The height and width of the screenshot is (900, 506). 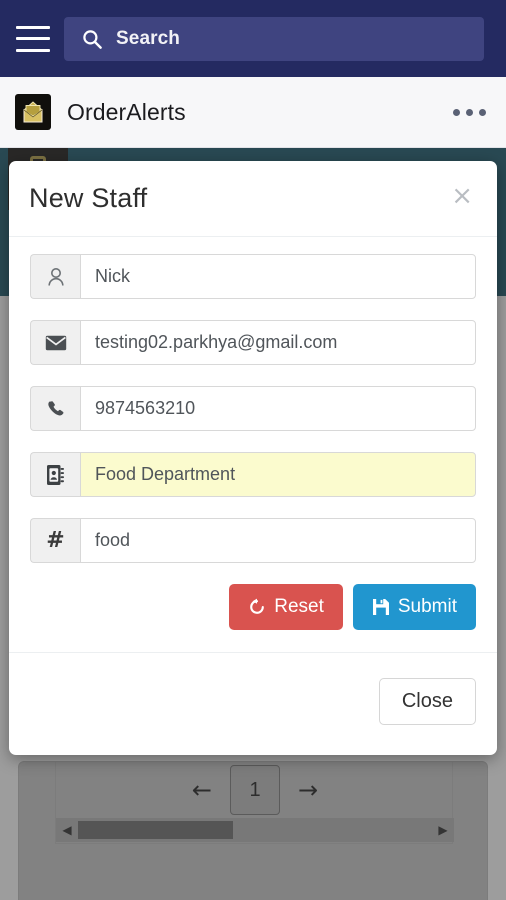 I want to click on submit-button-label: Submit, so click(x=427, y=606).